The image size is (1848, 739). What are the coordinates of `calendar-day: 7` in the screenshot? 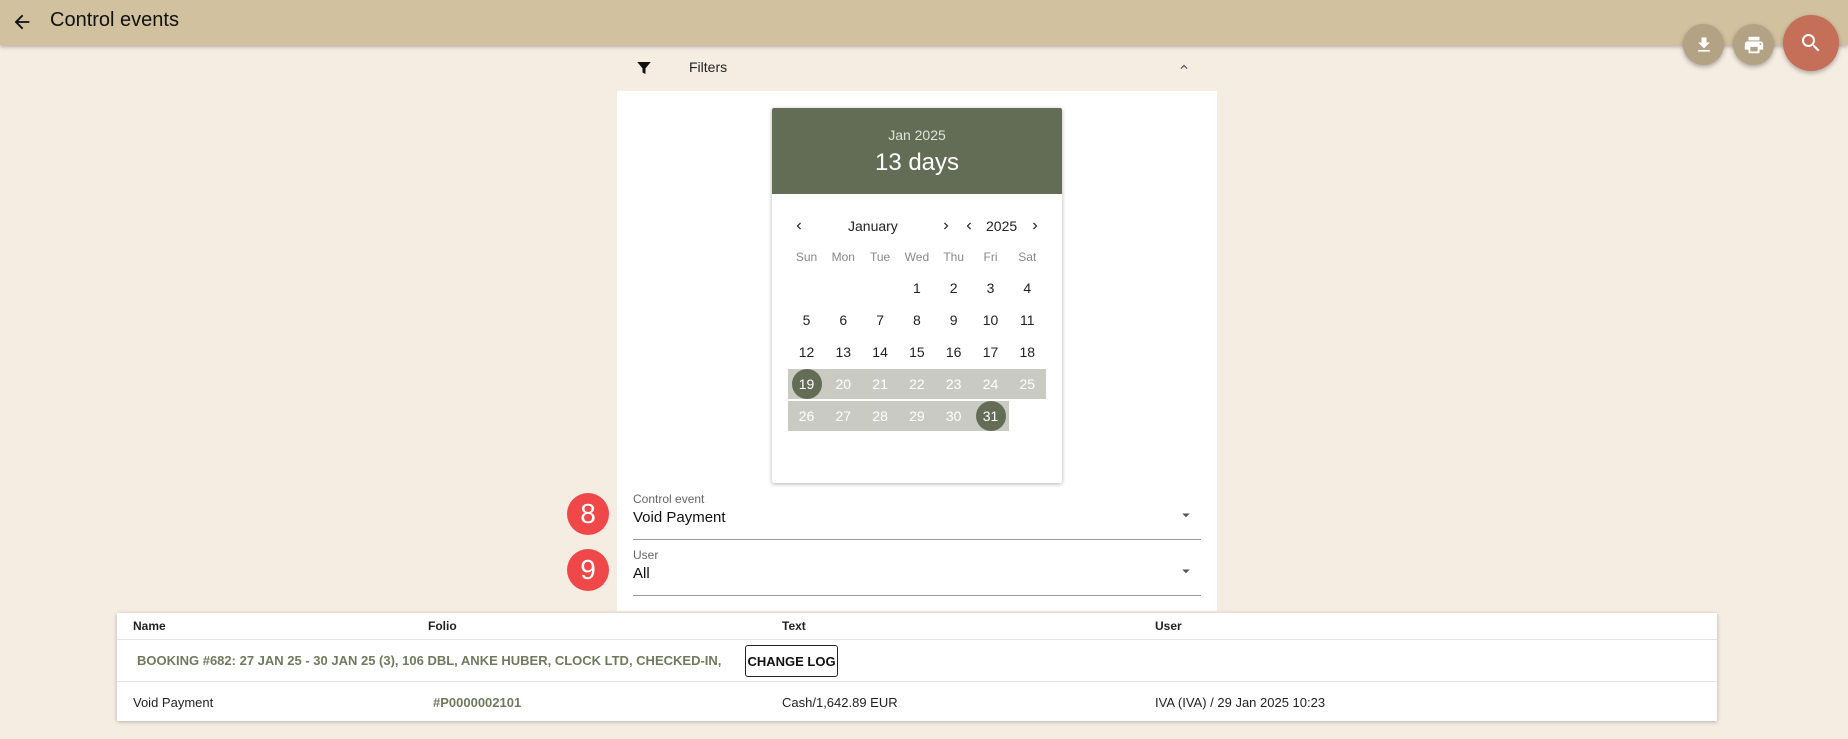 It's located at (880, 320).